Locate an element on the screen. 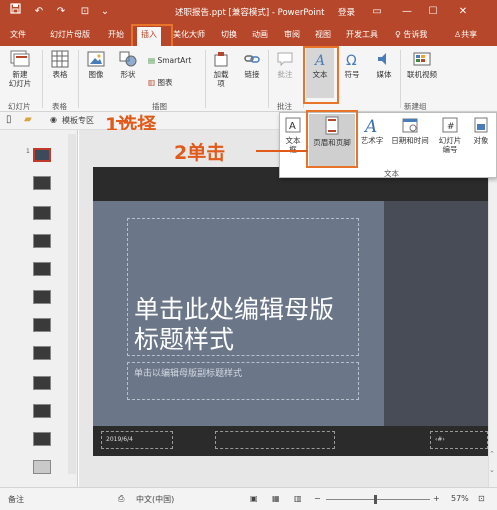  tab-transitions: 切换 is located at coordinates (229, 34).